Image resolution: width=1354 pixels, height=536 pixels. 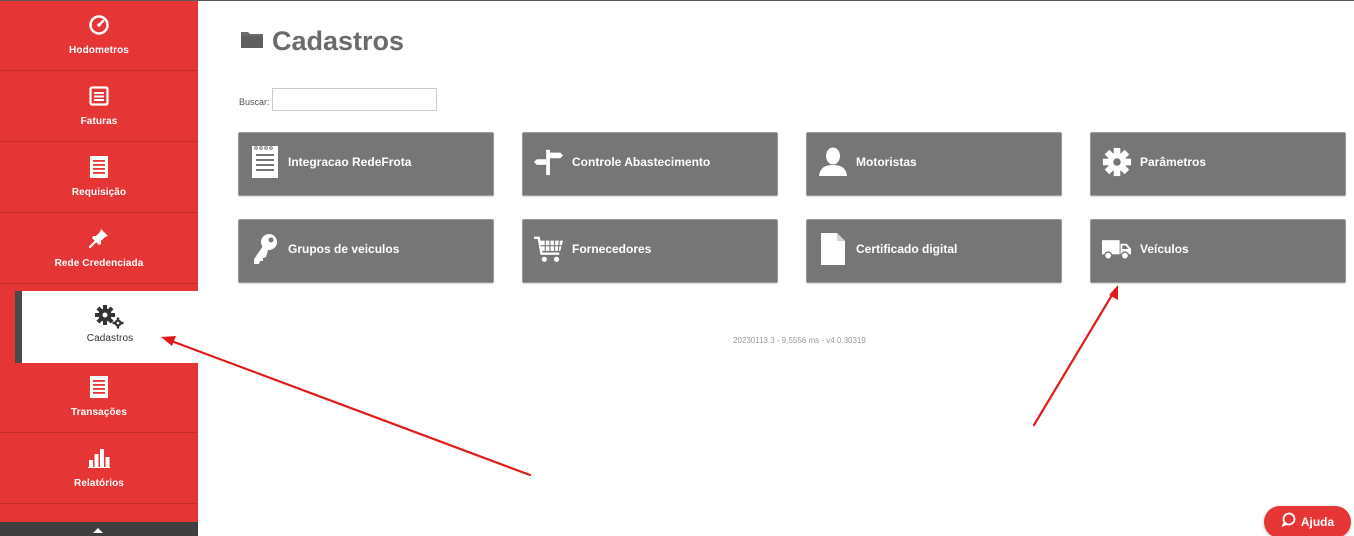 What do you see at coordinates (99, 458) in the screenshot?
I see `bar-chart-icon` at bounding box center [99, 458].